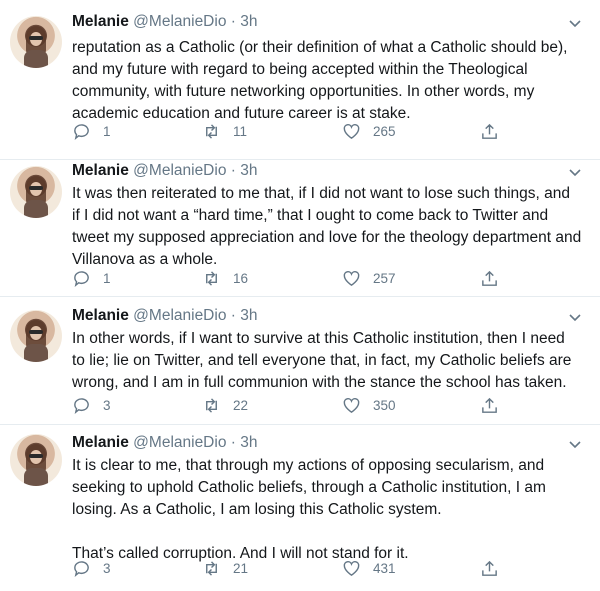 The width and height of the screenshot is (600, 591). What do you see at coordinates (369, 131) in the screenshot?
I see `like-button: 265` at bounding box center [369, 131].